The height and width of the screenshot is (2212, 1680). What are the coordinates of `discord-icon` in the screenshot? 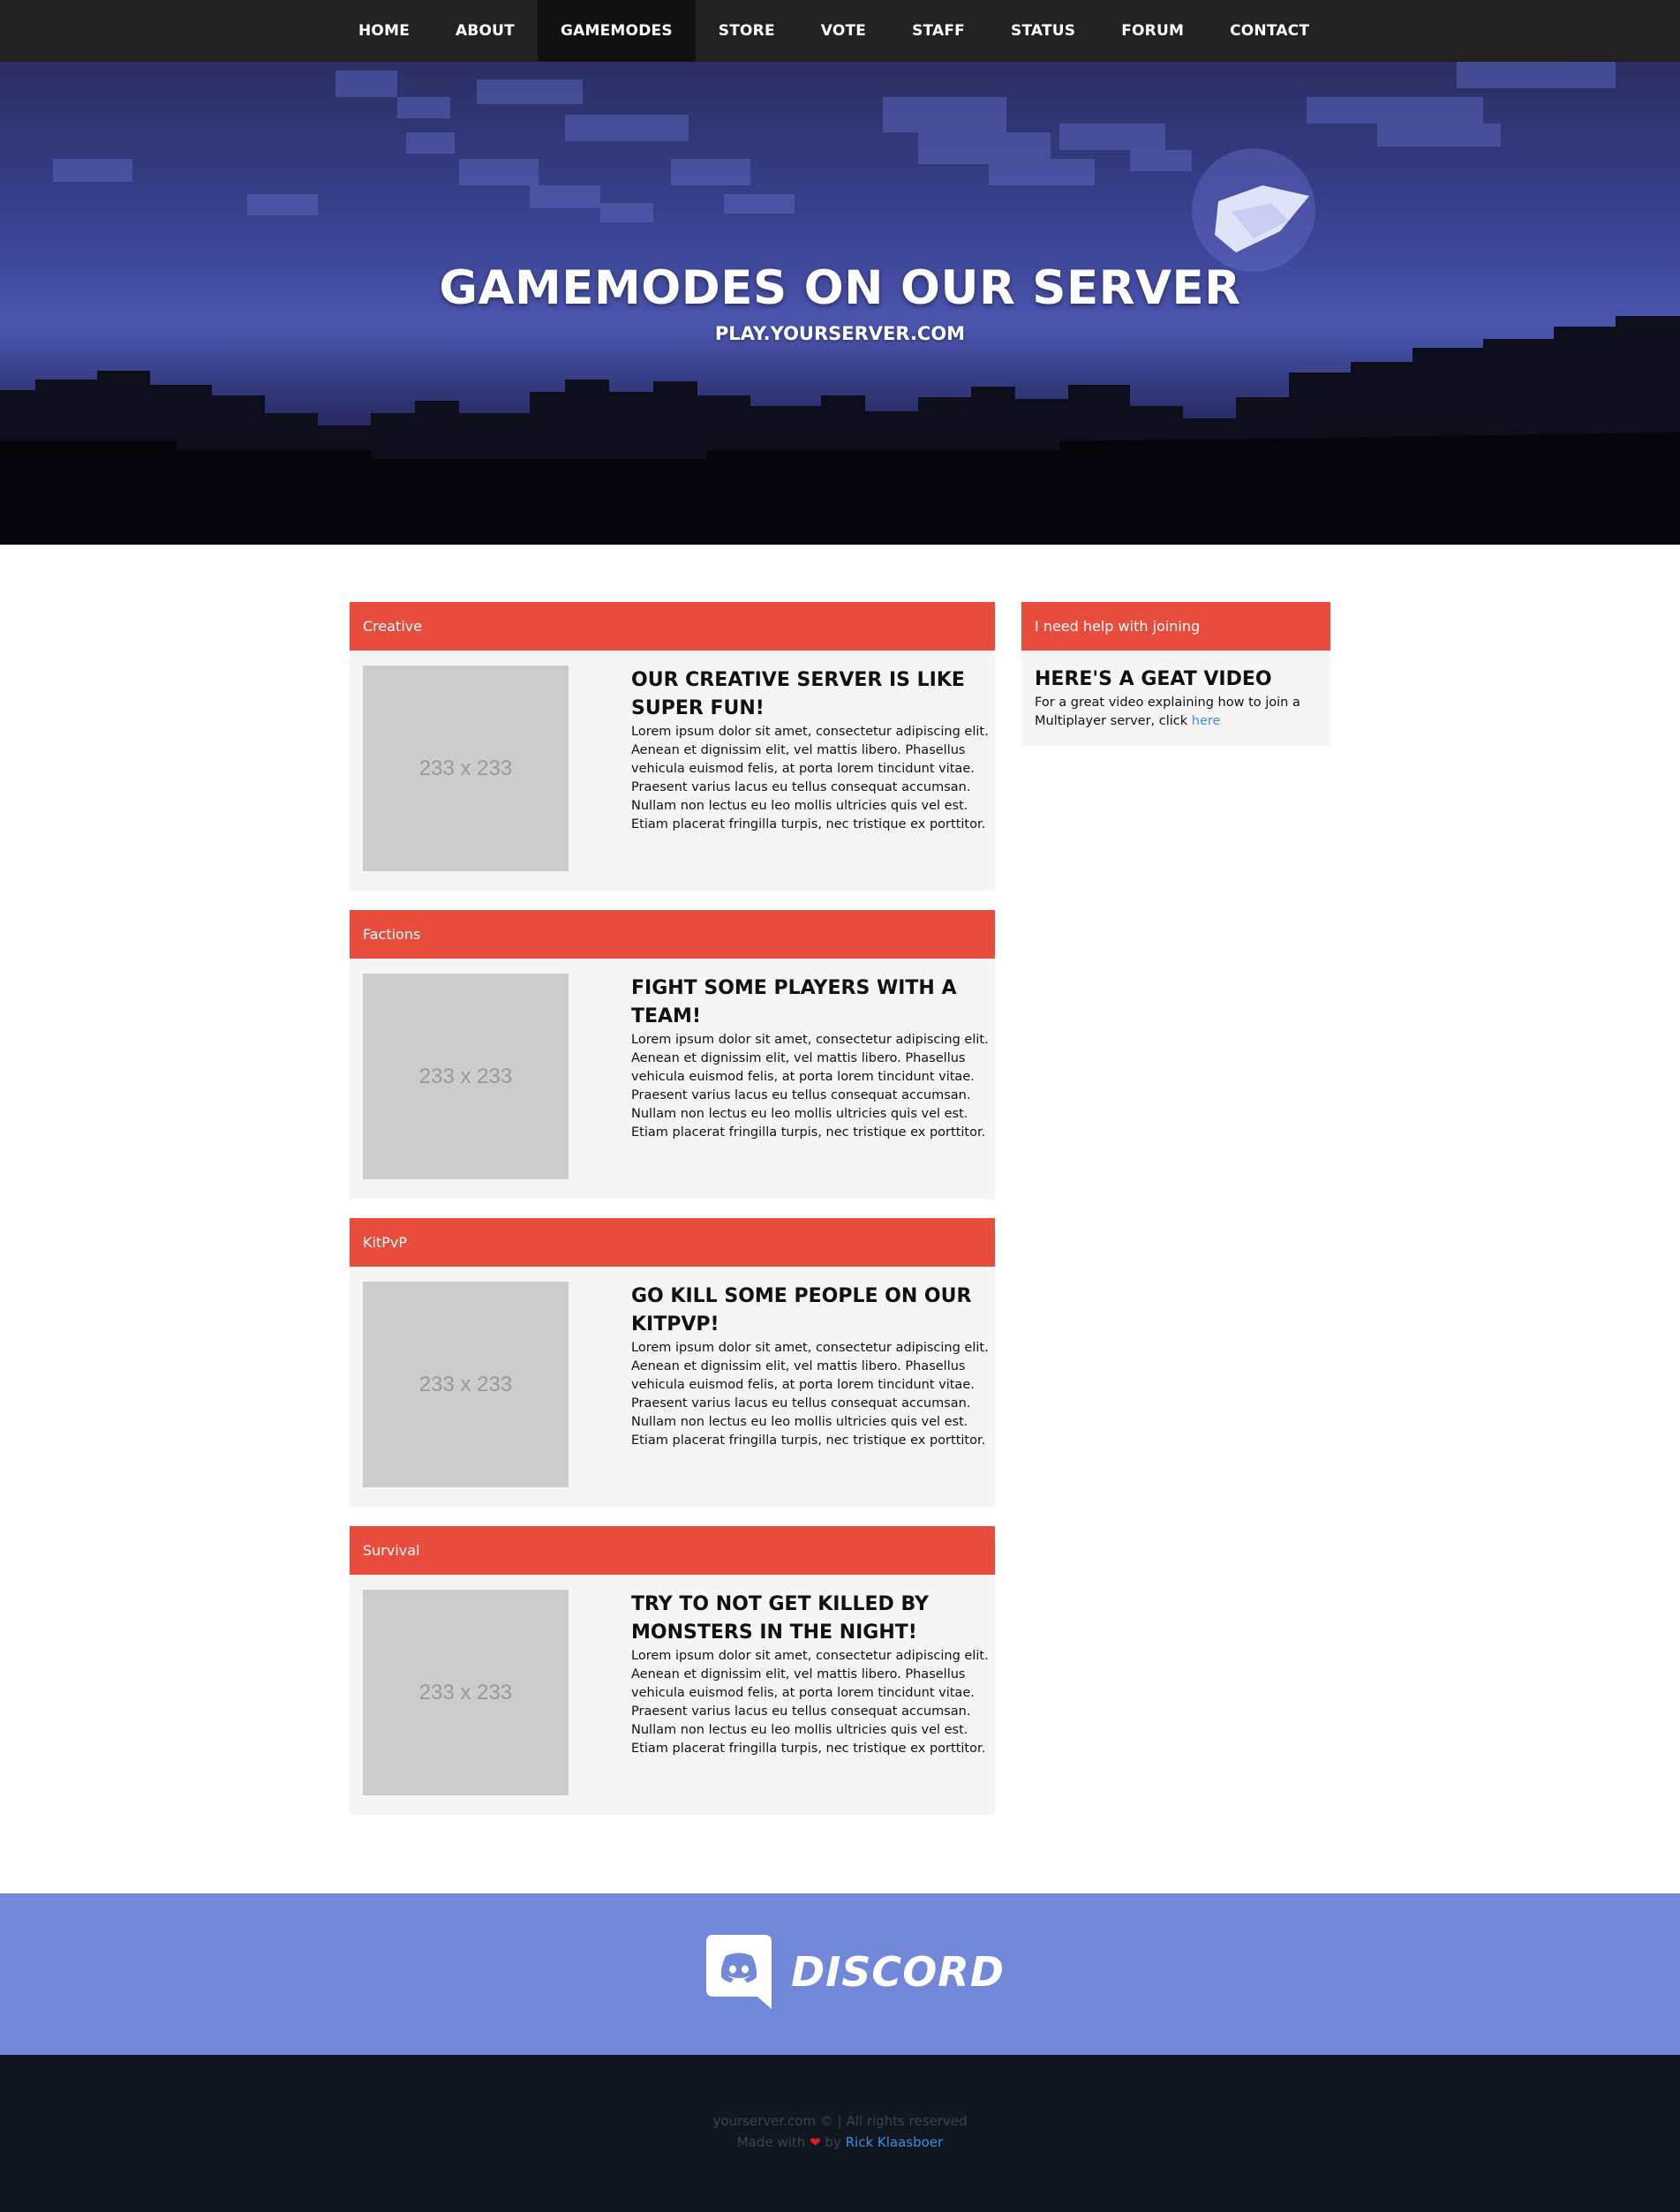 It's located at (739, 1972).